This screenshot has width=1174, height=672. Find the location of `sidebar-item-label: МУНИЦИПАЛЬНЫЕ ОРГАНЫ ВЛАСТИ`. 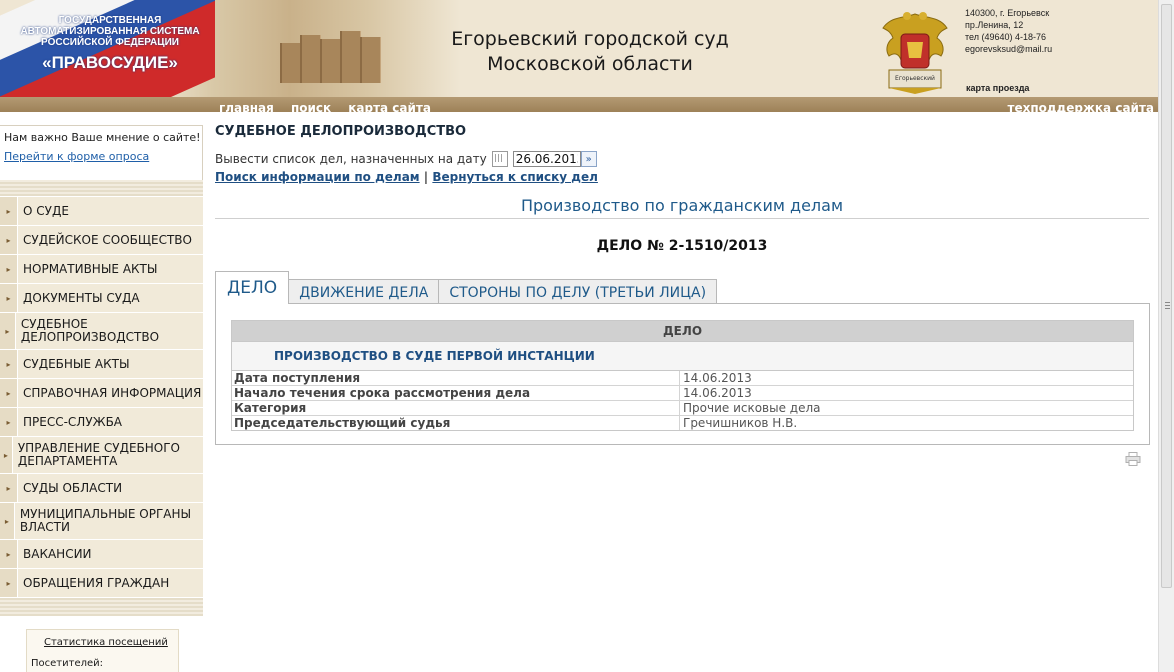

sidebar-item-label: МУНИЦИПАЛЬНЫЕ ОРГАНЫ ВЛАСТИ is located at coordinates (105, 520).